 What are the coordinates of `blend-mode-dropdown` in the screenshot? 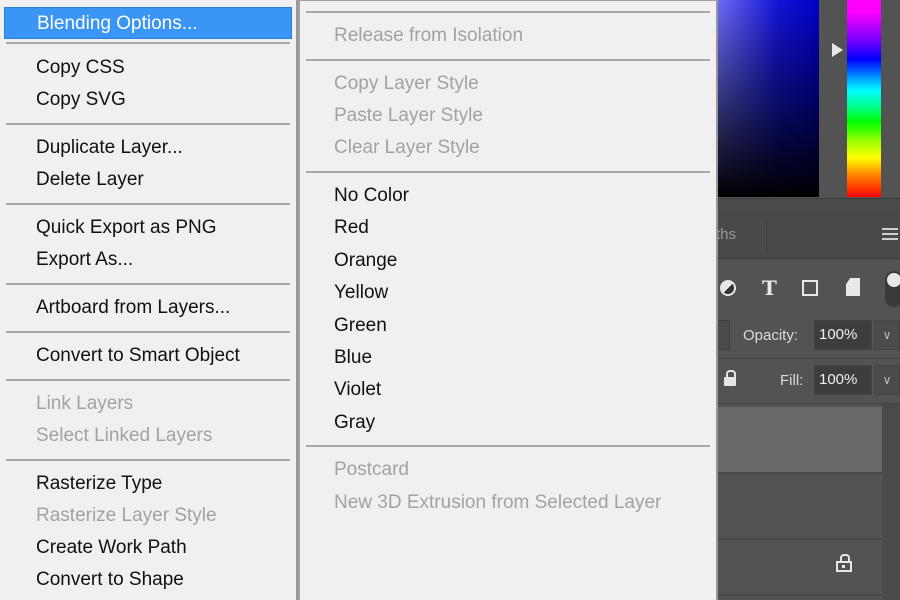 It's located at (723, 335).